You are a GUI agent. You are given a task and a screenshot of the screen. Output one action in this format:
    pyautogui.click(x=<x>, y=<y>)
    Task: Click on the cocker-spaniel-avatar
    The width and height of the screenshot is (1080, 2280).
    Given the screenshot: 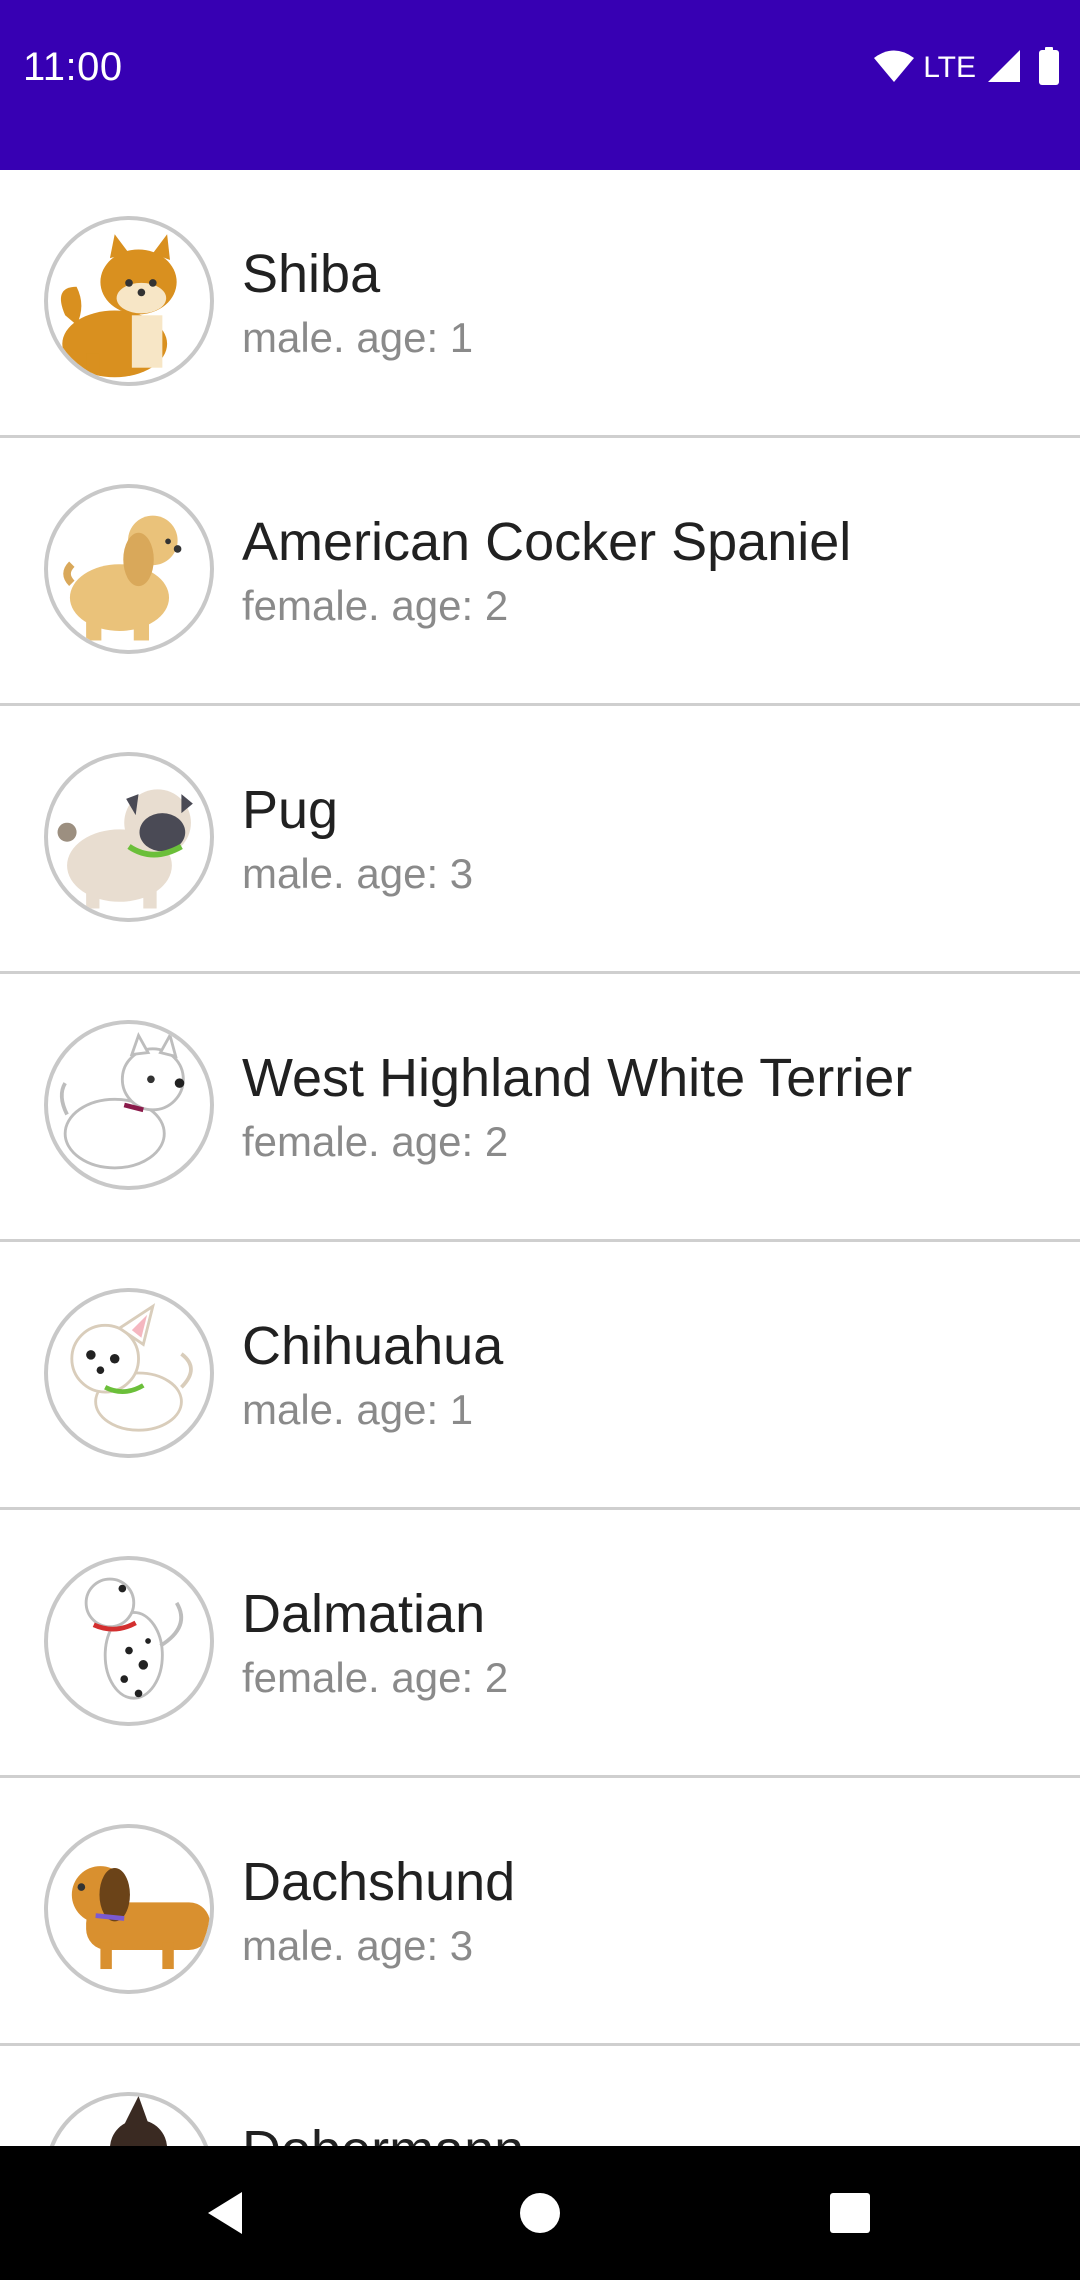 What is the action you would take?
    pyautogui.click(x=129, y=569)
    